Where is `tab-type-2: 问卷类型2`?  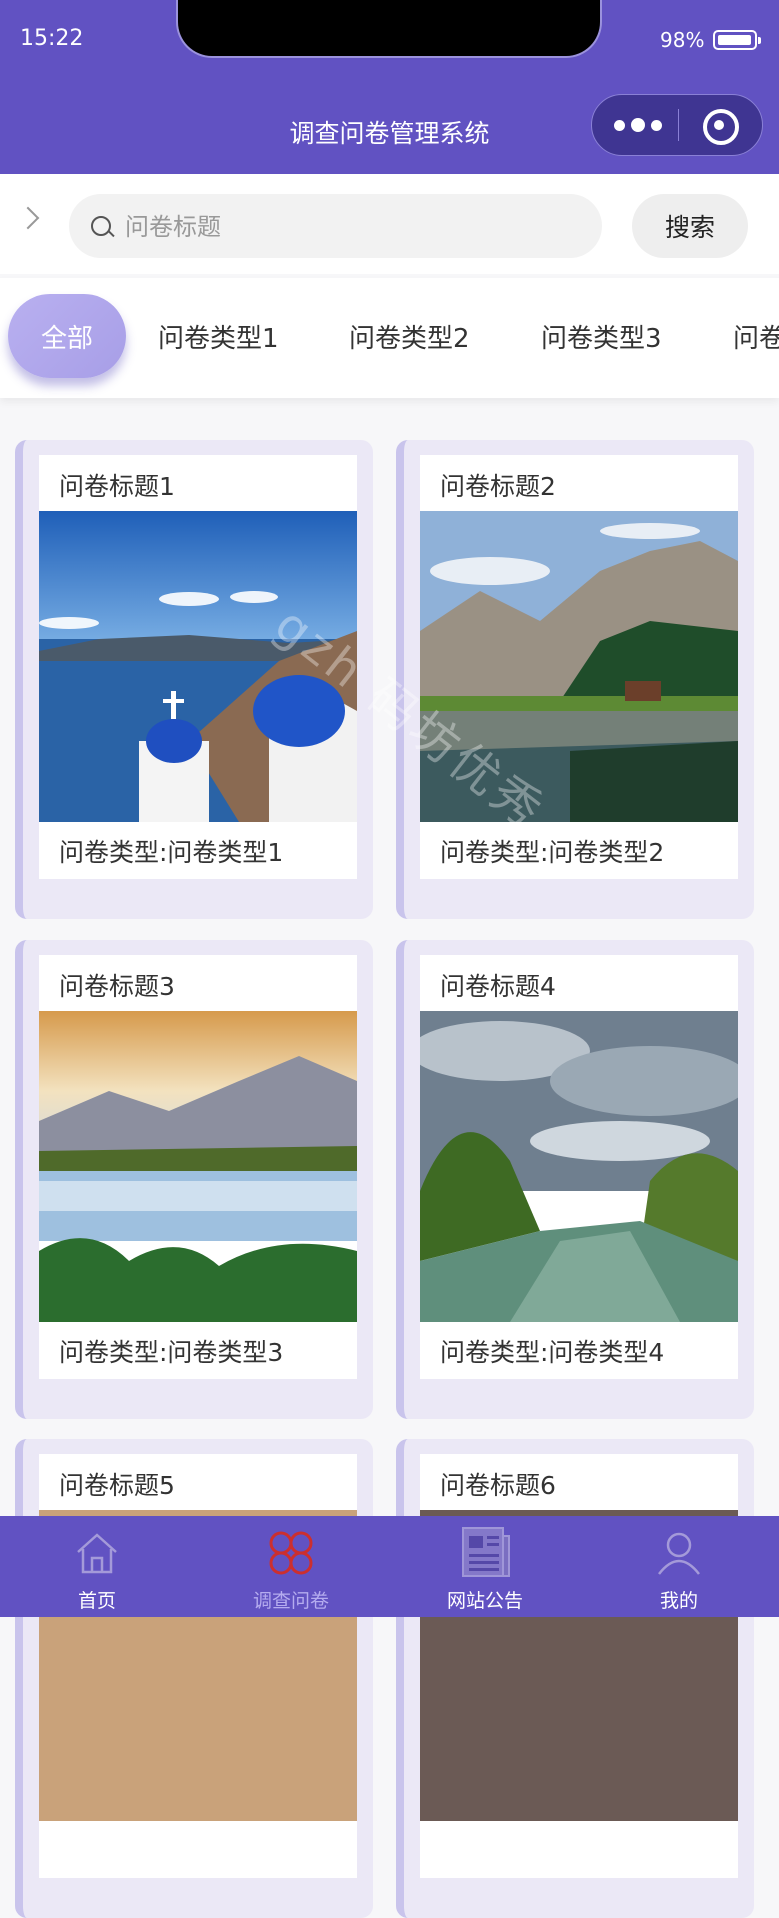
tab-type-2: 问卷类型2 is located at coordinates (409, 336).